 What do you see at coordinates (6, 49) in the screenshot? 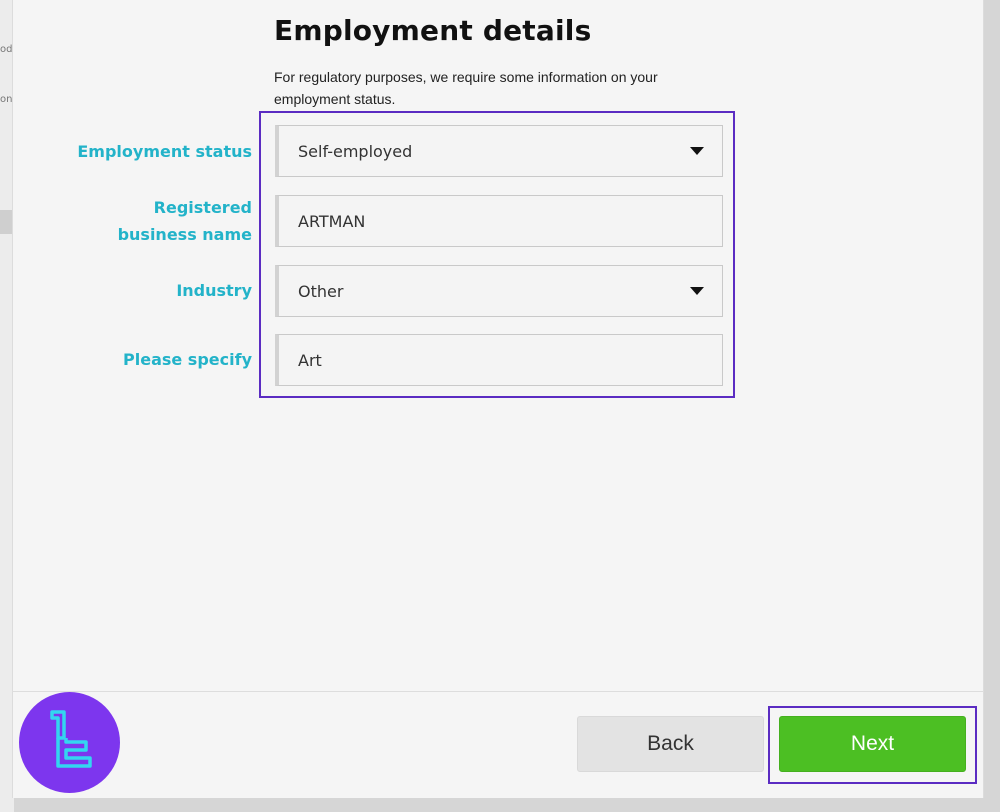
I see `background-text-fragment: od` at bounding box center [6, 49].